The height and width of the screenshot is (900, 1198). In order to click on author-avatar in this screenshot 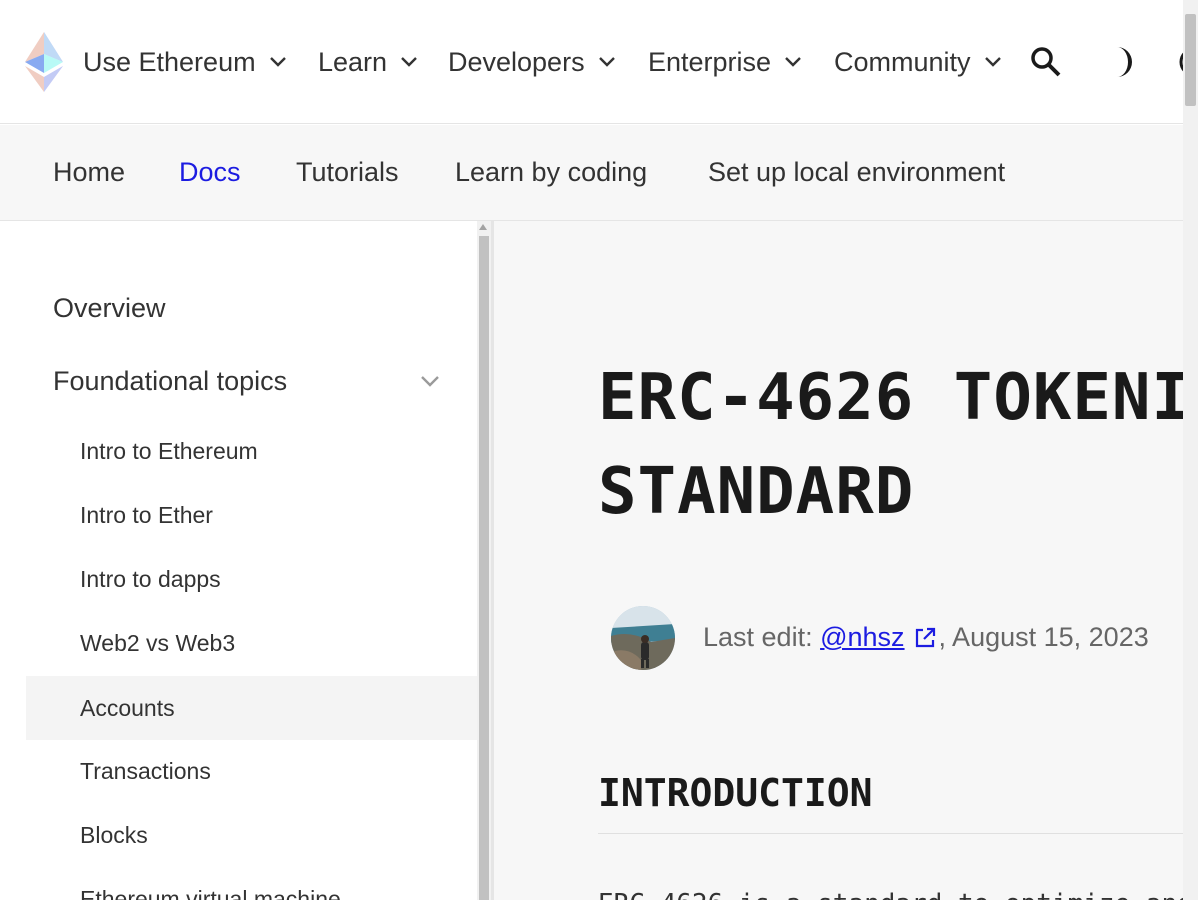, I will do `click(643, 638)`.